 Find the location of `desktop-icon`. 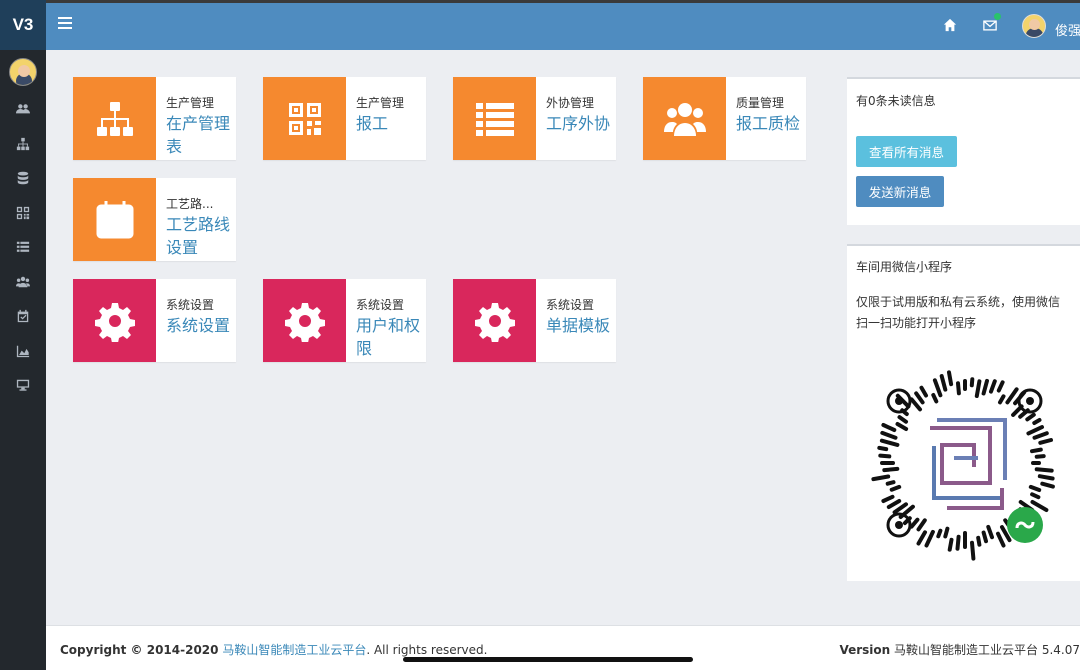

desktop-icon is located at coordinates (23, 385).